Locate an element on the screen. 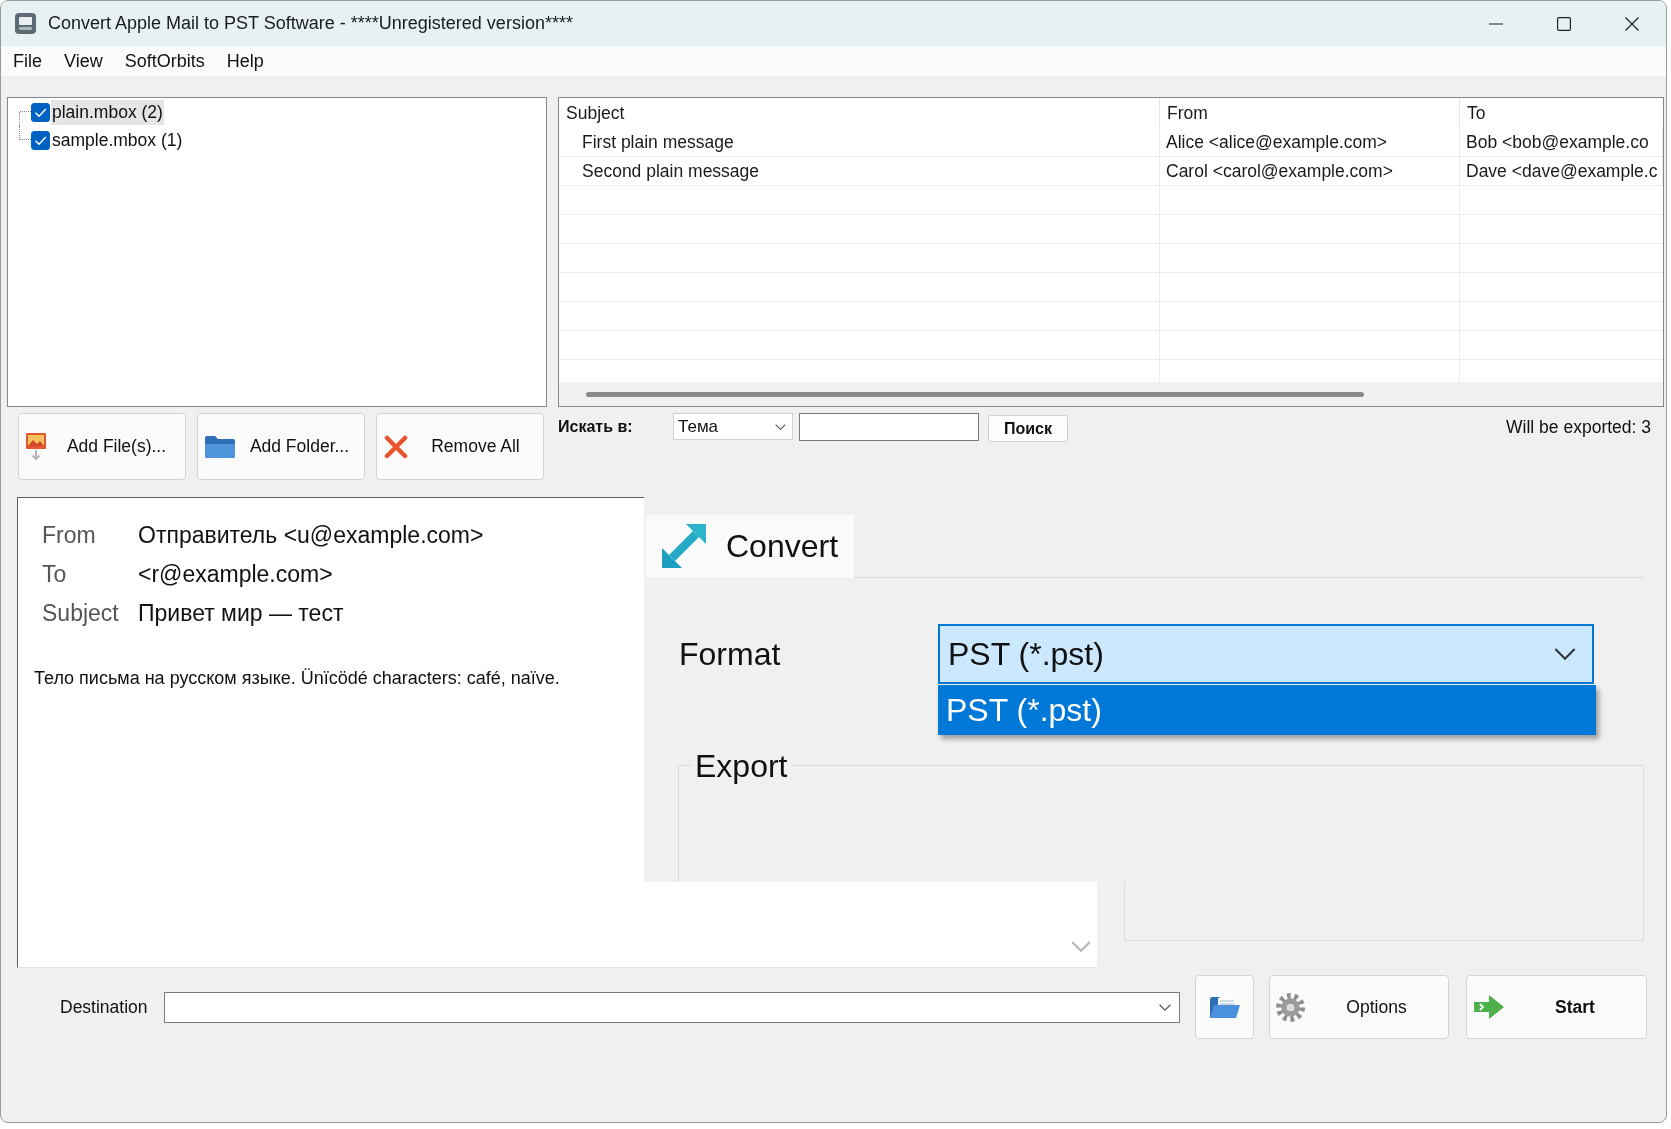 This screenshot has height=1129, width=1671. cross-icon is located at coordinates (396, 446).